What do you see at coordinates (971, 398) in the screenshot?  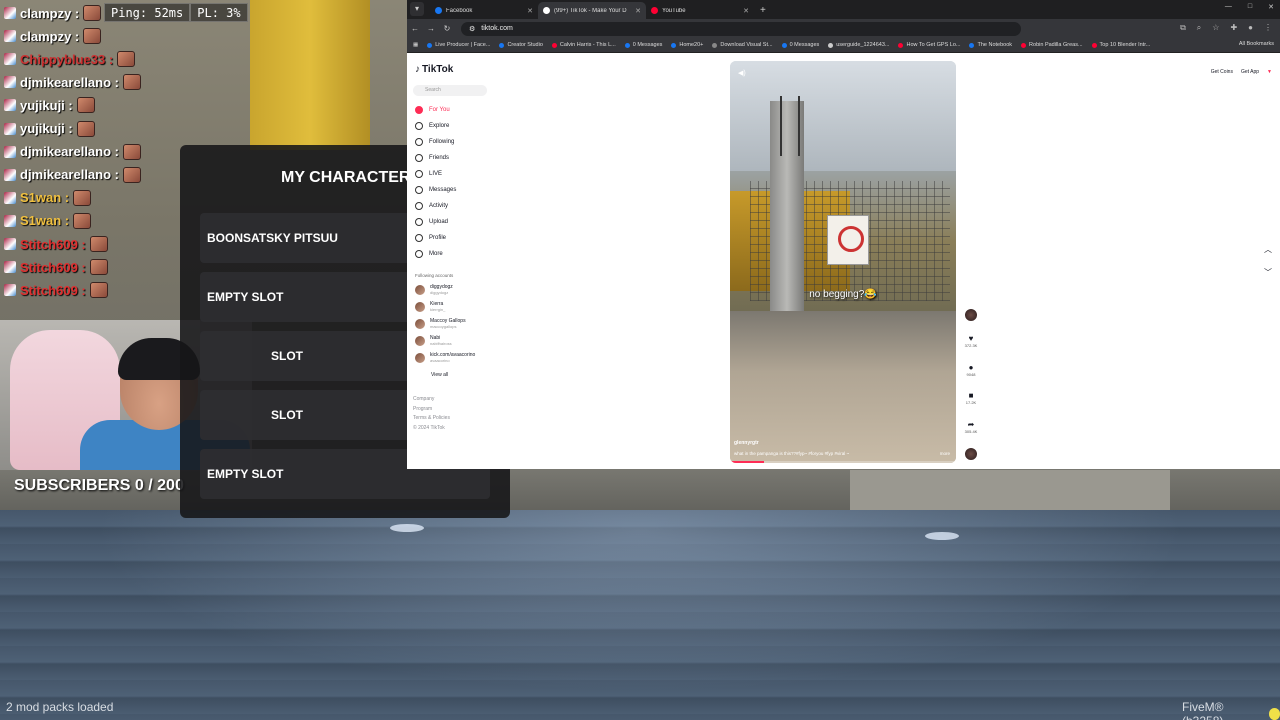 I see `bookmark-action: ■ 17.2K` at bounding box center [971, 398].